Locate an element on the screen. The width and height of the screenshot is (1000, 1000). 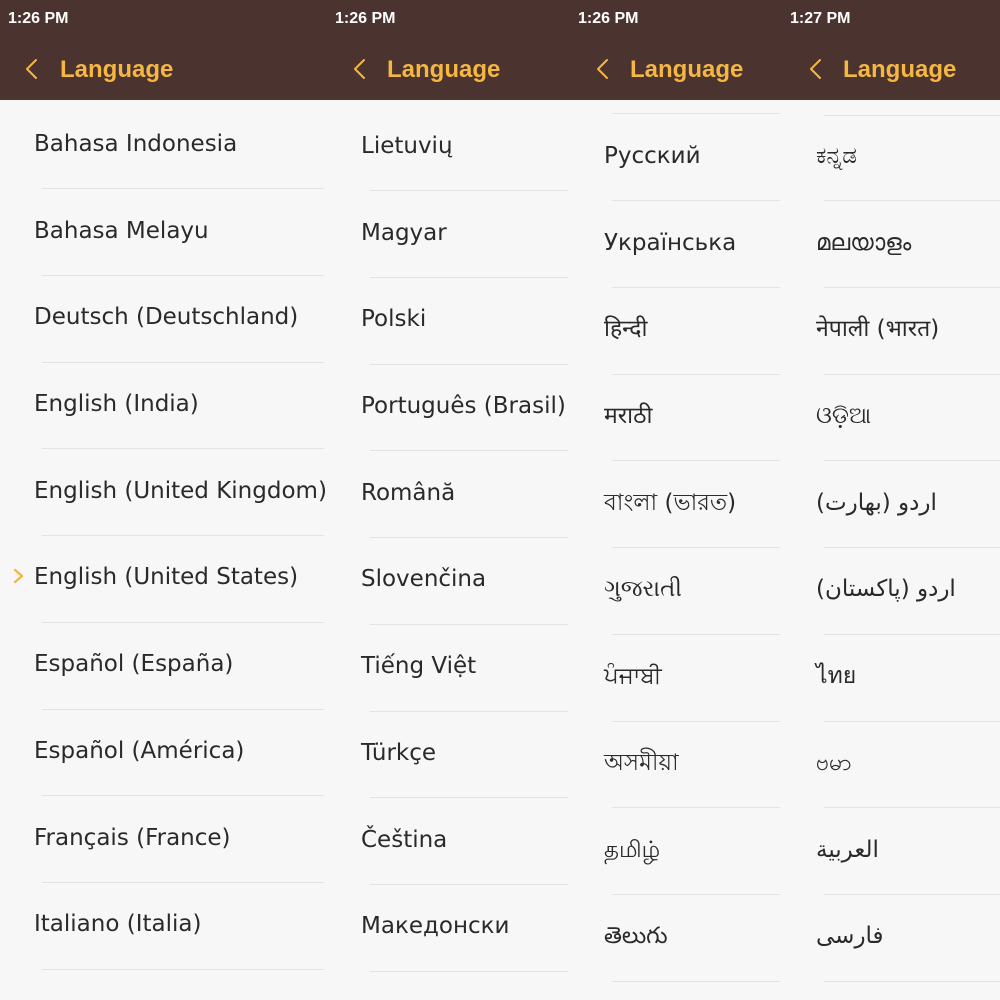
language-item: Italiano (Italia) is located at coordinates (164, 925).